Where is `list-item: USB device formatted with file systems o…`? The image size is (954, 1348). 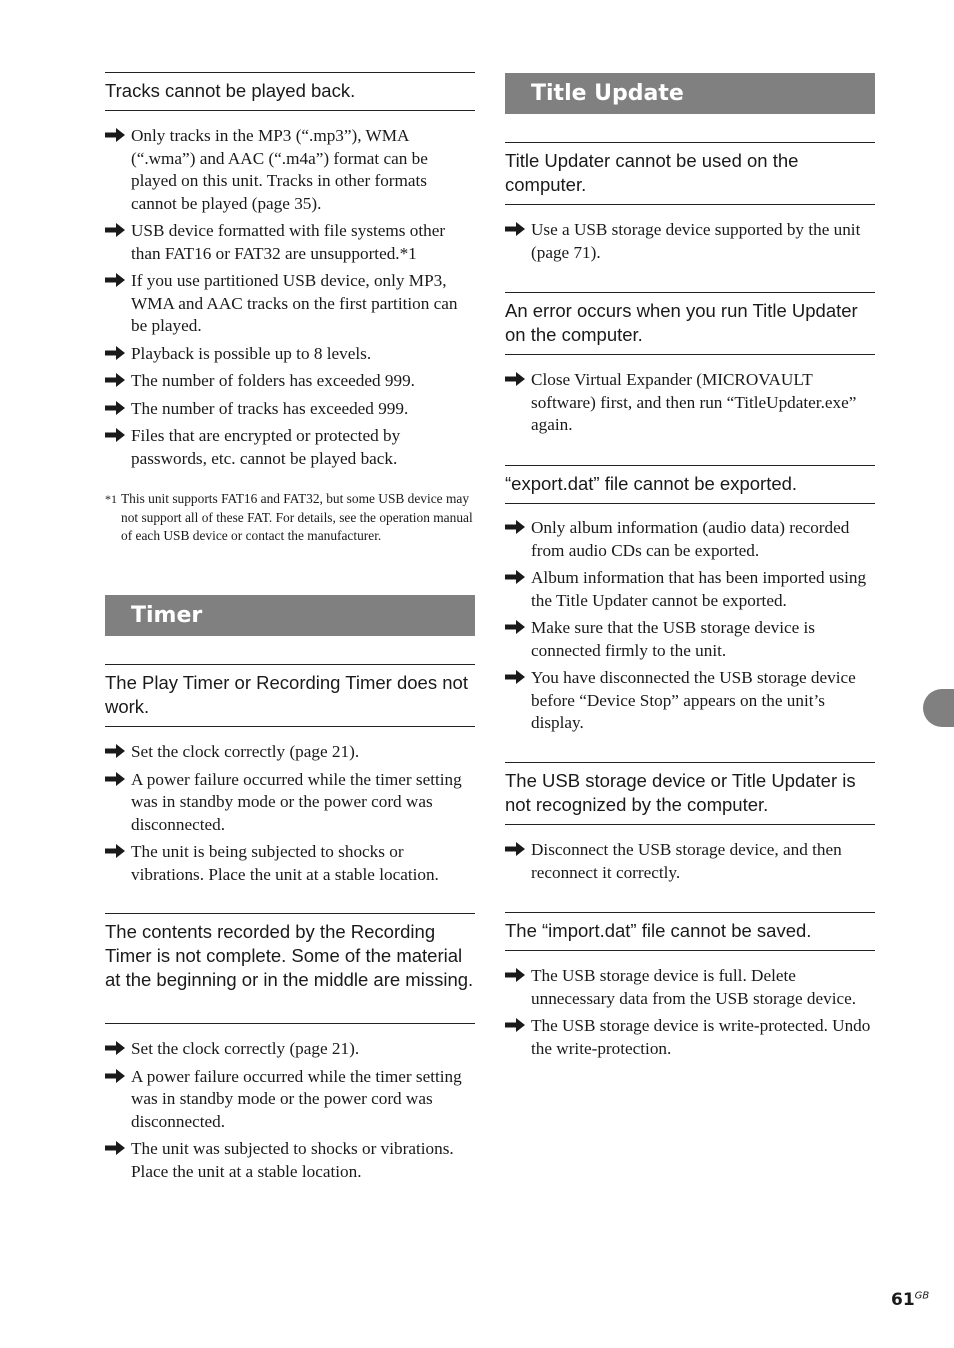 list-item: USB device formatted with file systems o… is located at coordinates (291, 242).